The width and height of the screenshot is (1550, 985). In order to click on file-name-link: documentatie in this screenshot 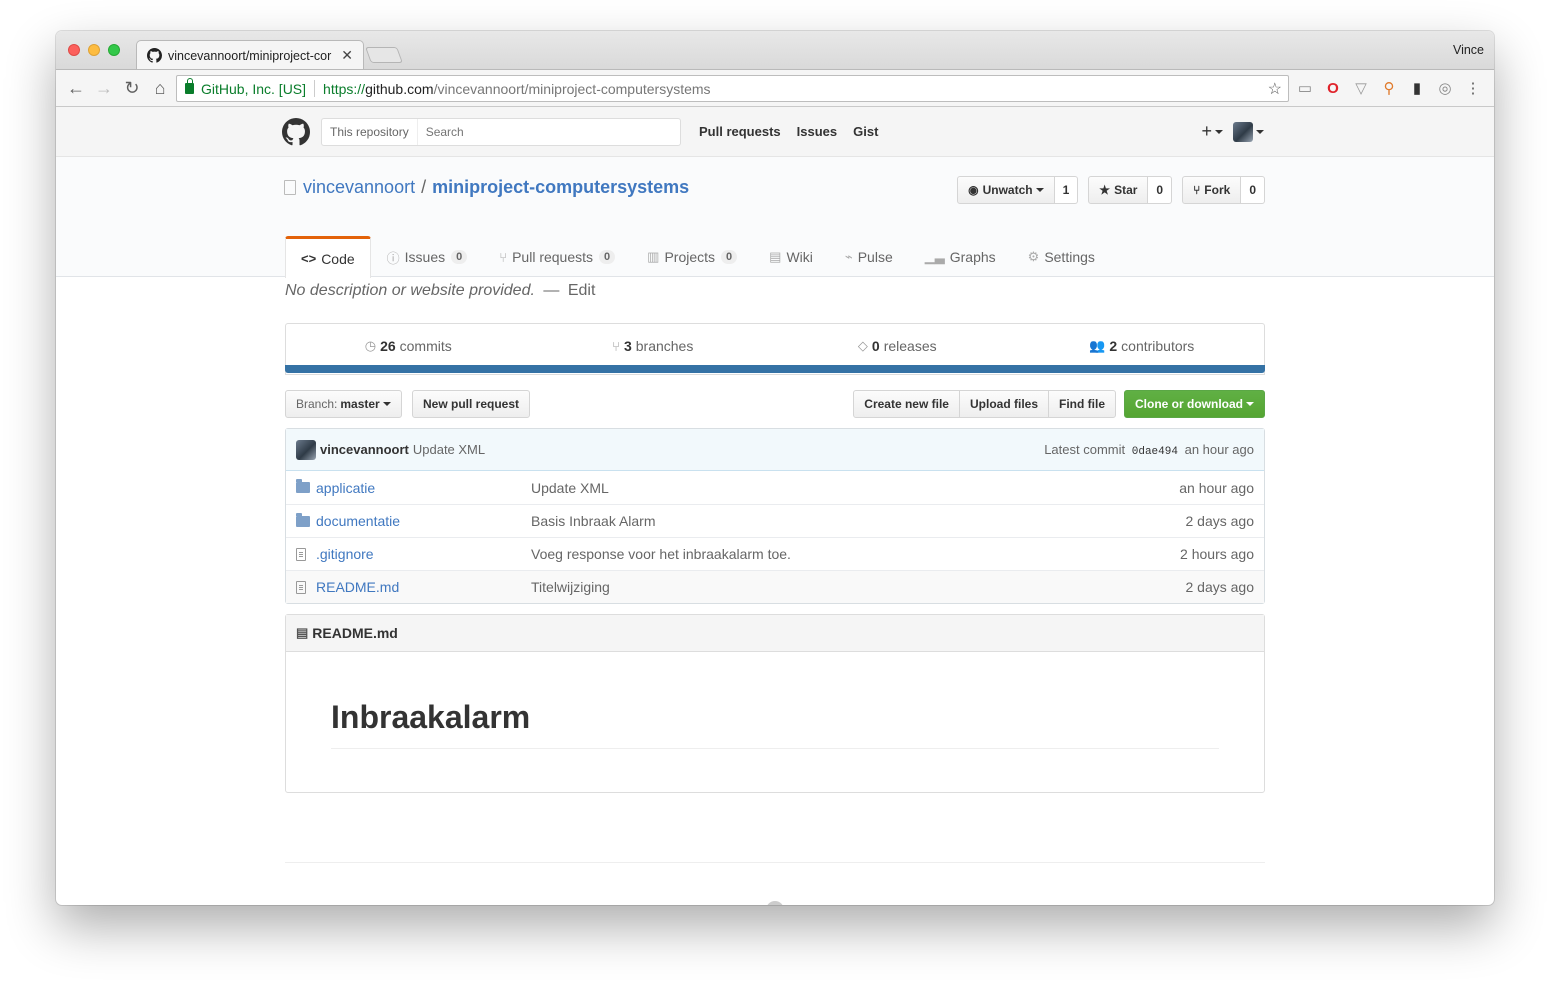, I will do `click(423, 521)`.